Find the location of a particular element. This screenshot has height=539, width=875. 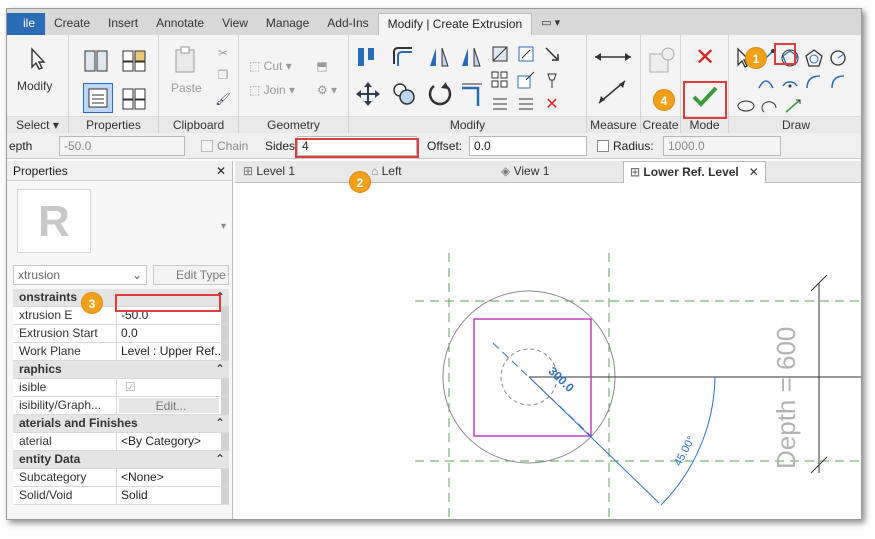

row-grip is located at coordinates (225, 441).